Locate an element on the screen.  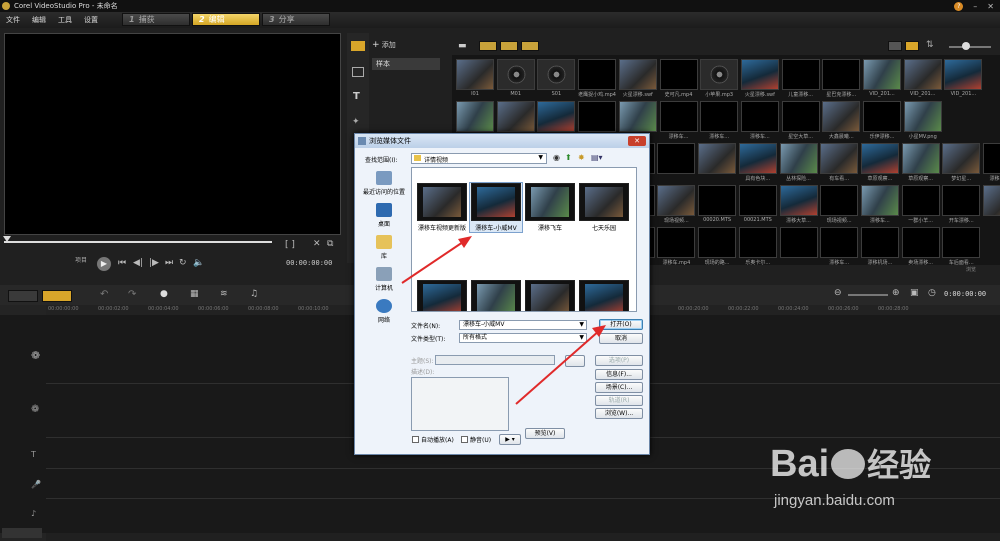
open-button: 打开(O) is located at coordinates (621, 324).